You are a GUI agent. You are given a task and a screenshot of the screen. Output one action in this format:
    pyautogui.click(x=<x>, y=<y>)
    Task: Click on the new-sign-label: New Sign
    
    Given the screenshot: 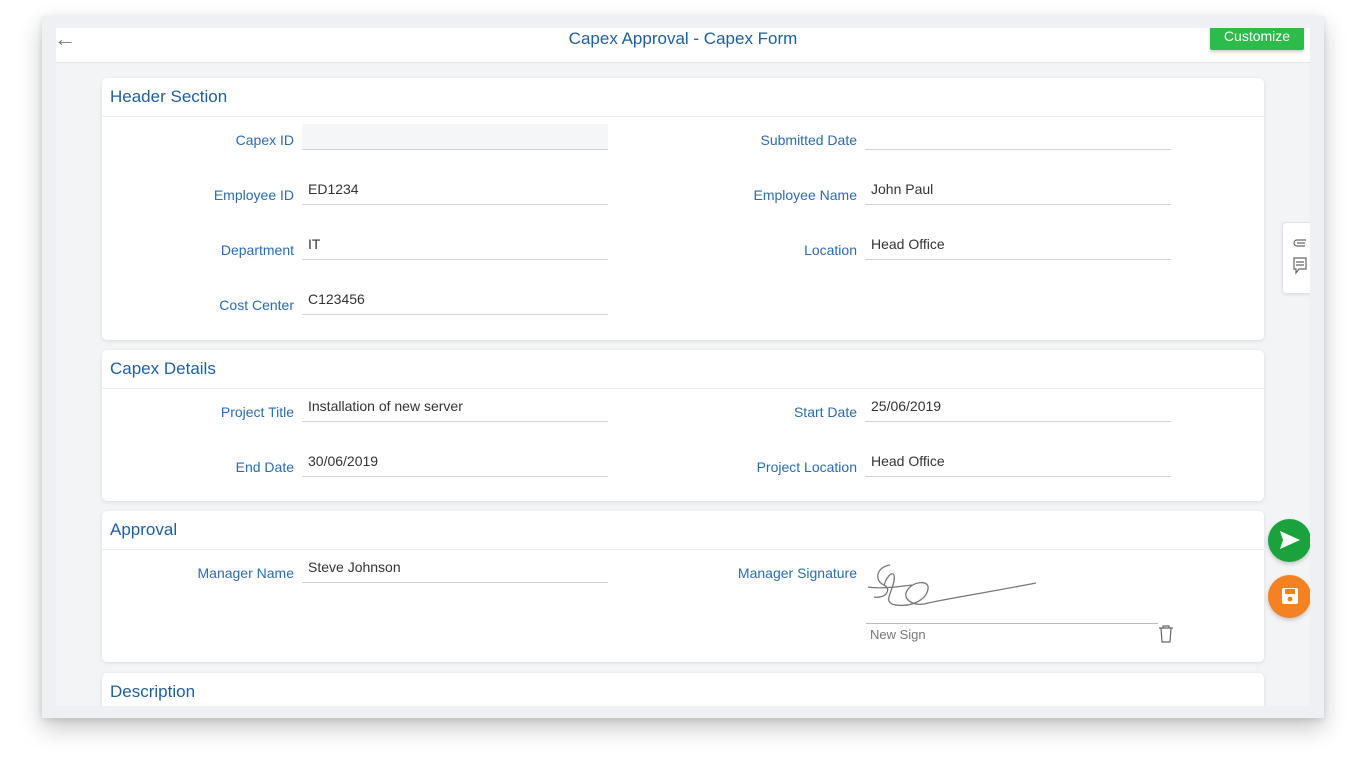 What is the action you would take?
    pyautogui.click(x=898, y=634)
    